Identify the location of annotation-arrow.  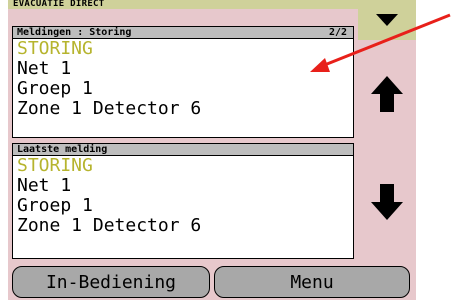
(380, 42).